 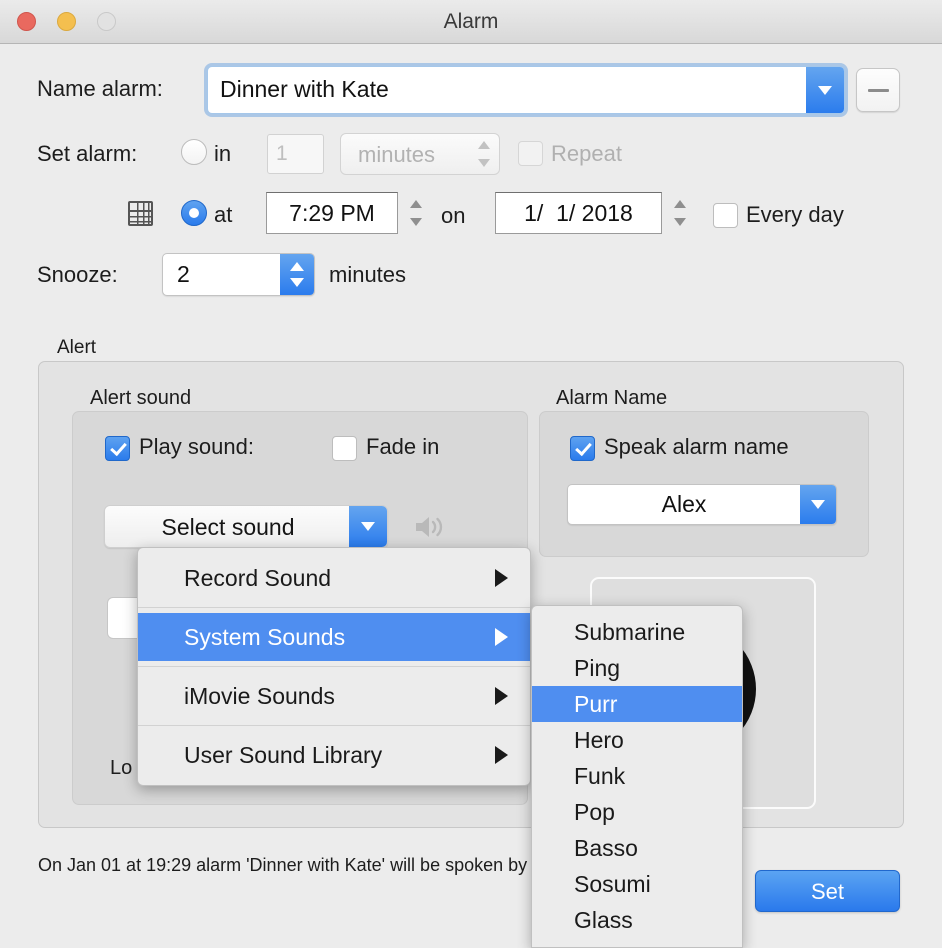 What do you see at coordinates (416, 213) in the screenshot?
I see `alarm-time-stepper` at bounding box center [416, 213].